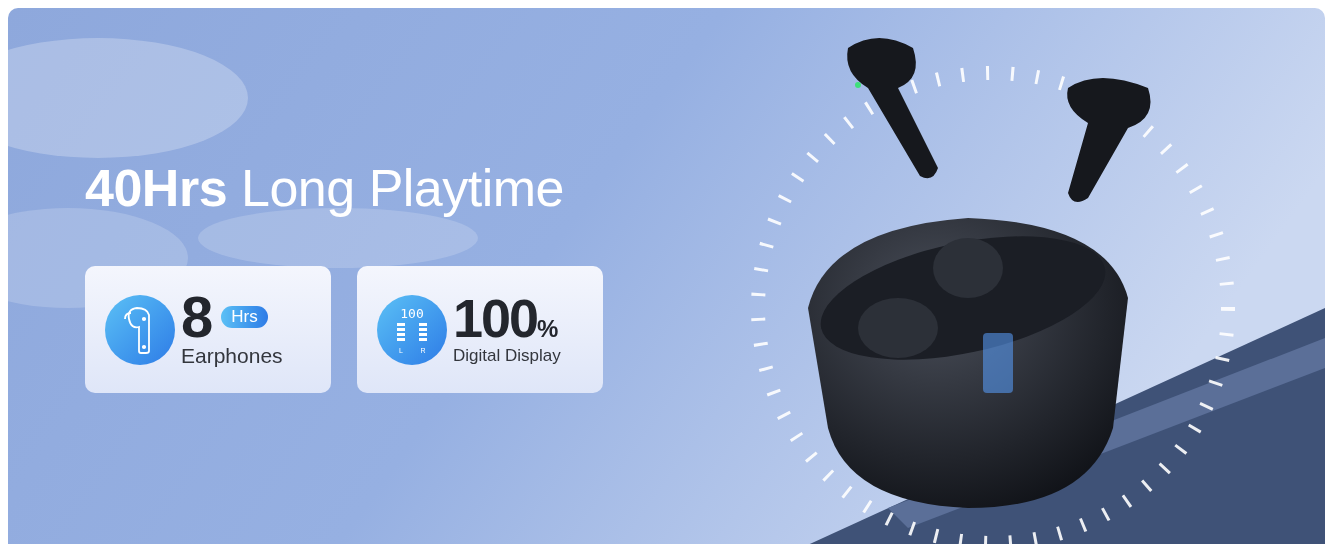 This screenshot has height=544, width=1331. What do you see at coordinates (232, 355) in the screenshot?
I see `caption-text: Earphones` at bounding box center [232, 355].